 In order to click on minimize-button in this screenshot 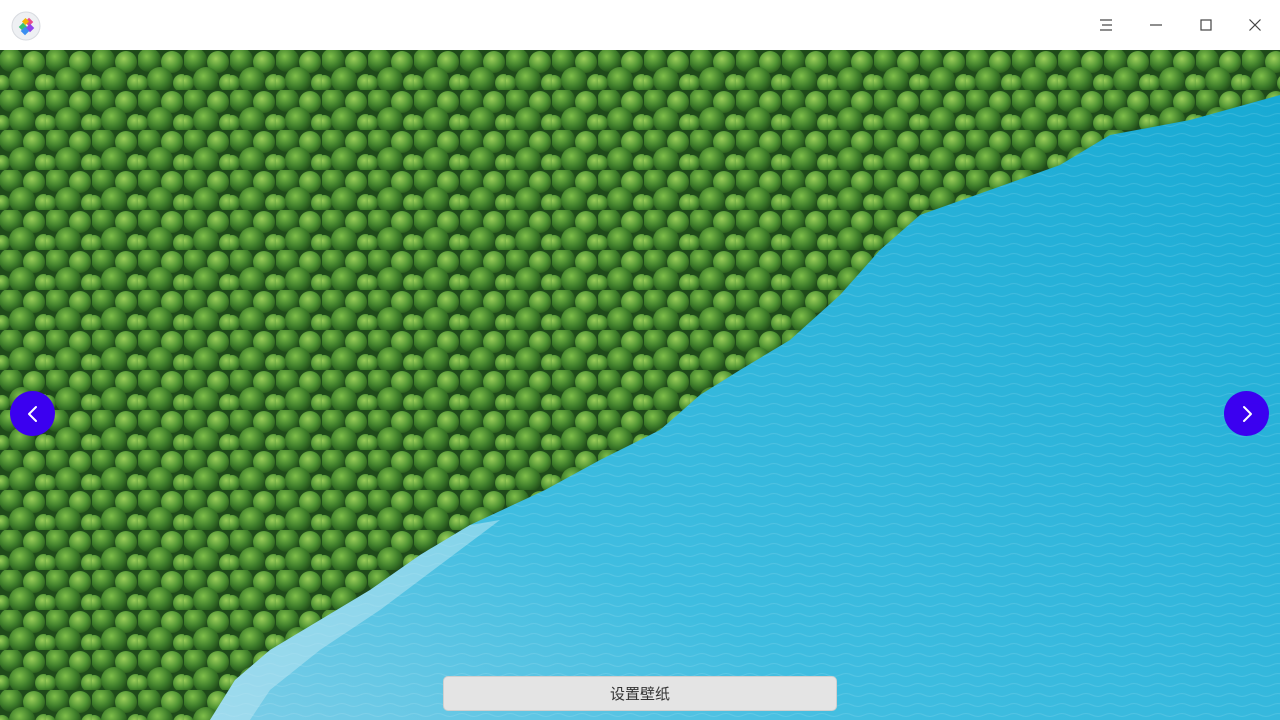, I will do `click(1156, 25)`.